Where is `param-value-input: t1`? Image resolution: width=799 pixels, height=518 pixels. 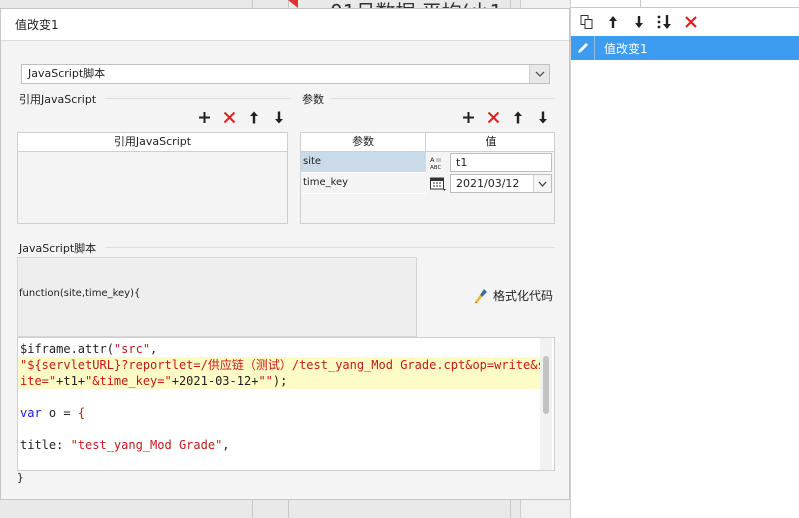
param-value-input: t1 is located at coordinates (501, 162).